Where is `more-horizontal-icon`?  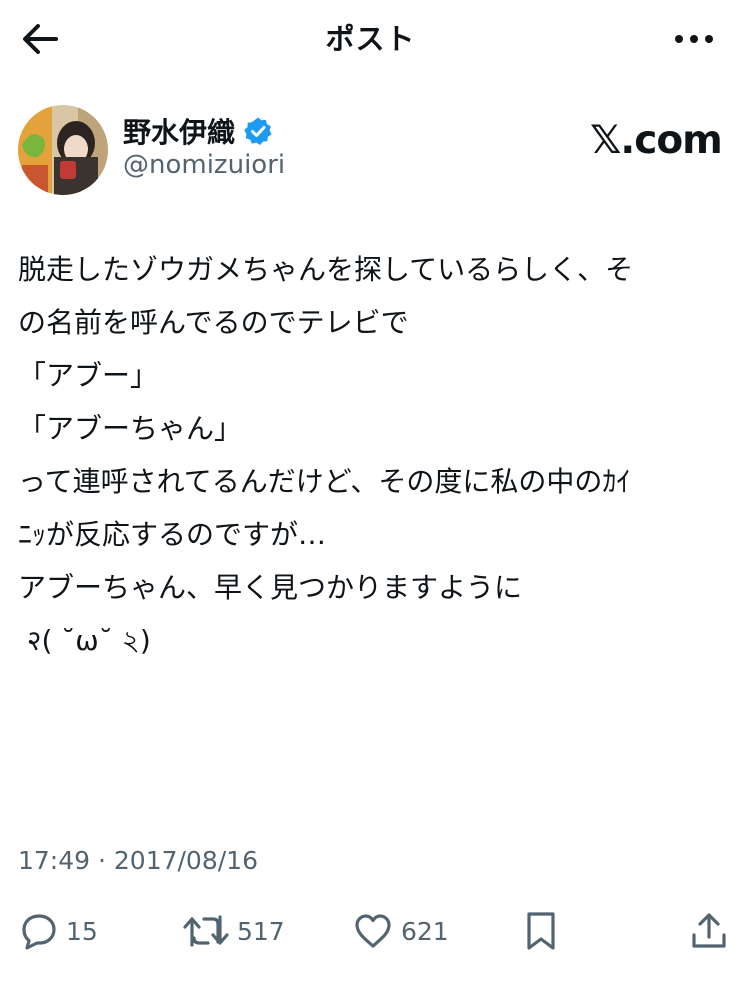 more-horizontal-icon is located at coordinates (694, 39).